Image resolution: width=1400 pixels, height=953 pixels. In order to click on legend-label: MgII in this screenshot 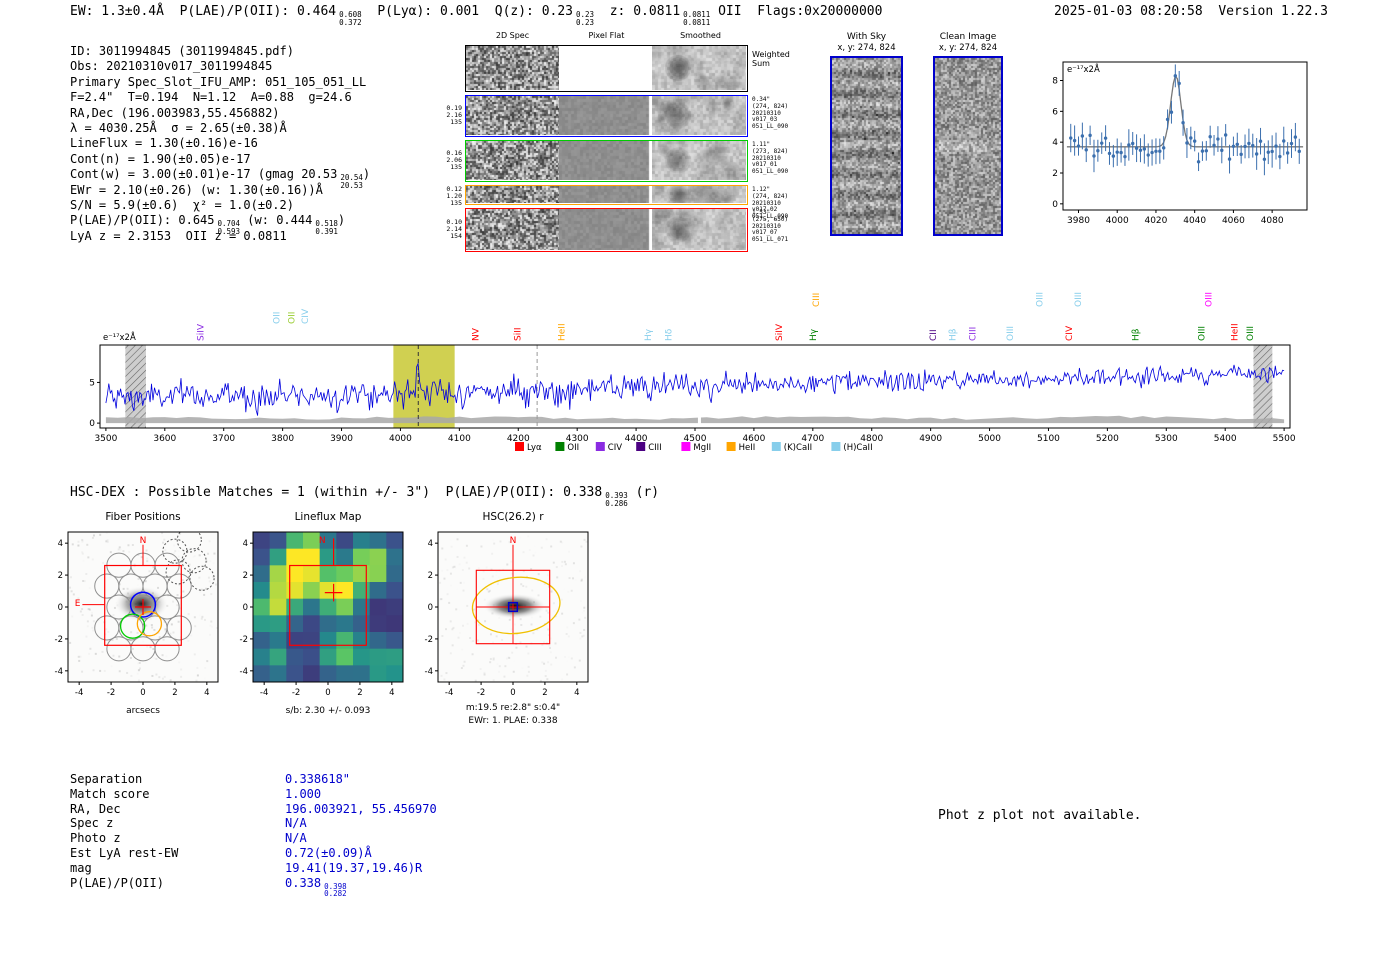, I will do `click(702, 448)`.